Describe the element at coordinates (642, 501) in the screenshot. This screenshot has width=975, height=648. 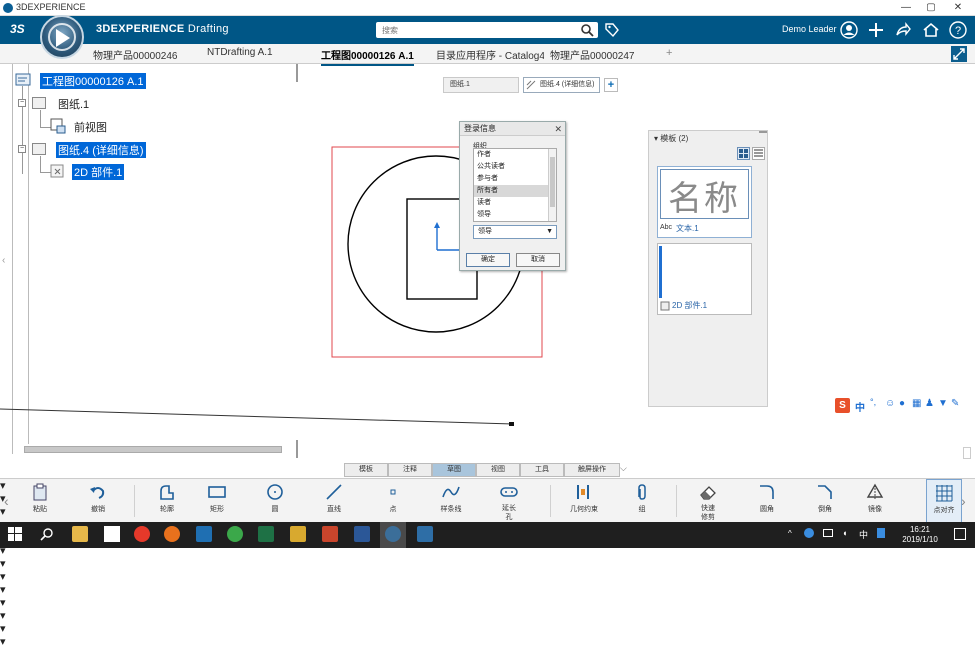
I see `group-button: 组` at that location.